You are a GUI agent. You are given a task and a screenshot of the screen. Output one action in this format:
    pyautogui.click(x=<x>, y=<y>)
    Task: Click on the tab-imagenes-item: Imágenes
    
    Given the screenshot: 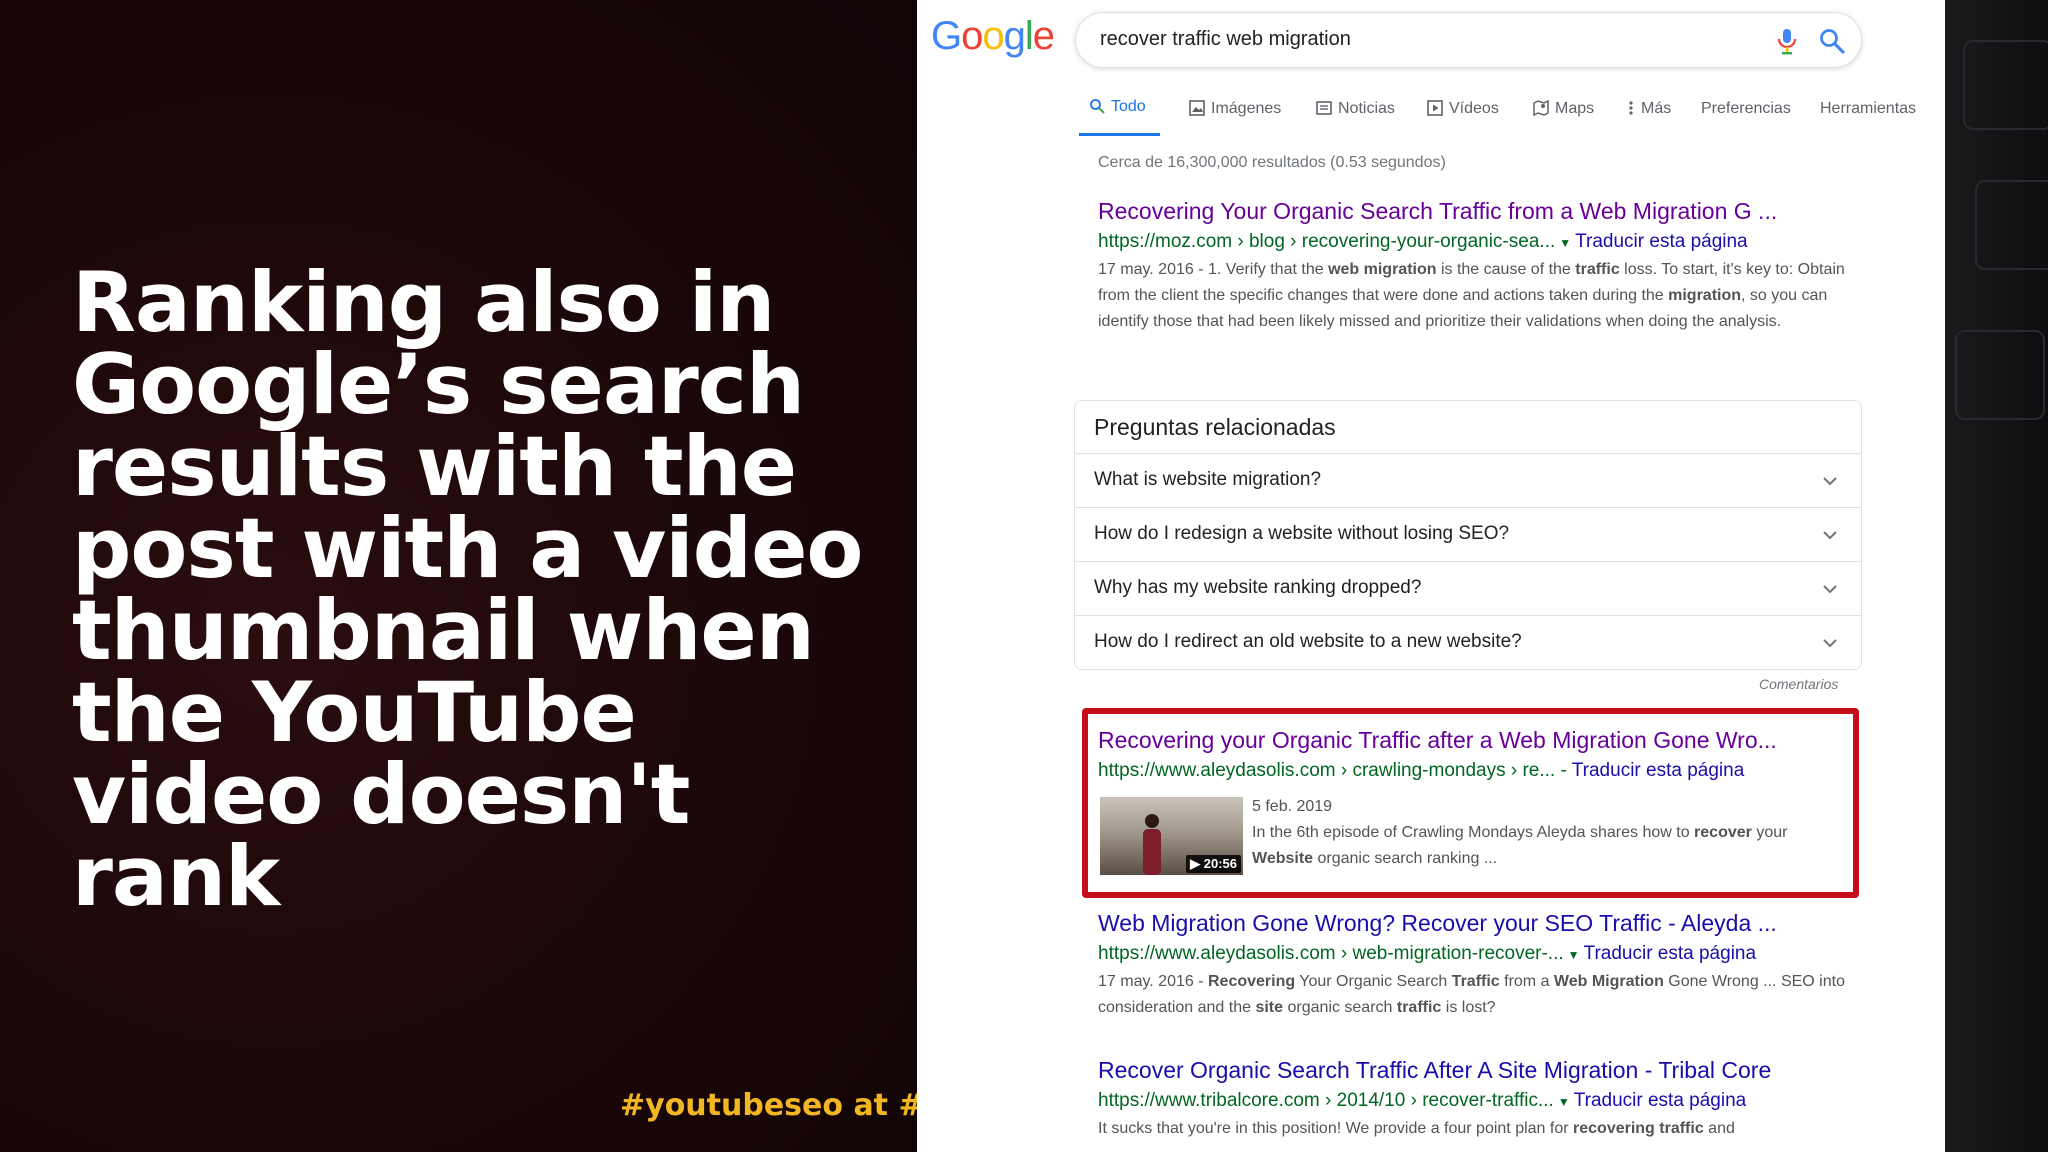 What is the action you would take?
    pyautogui.click(x=1235, y=120)
    